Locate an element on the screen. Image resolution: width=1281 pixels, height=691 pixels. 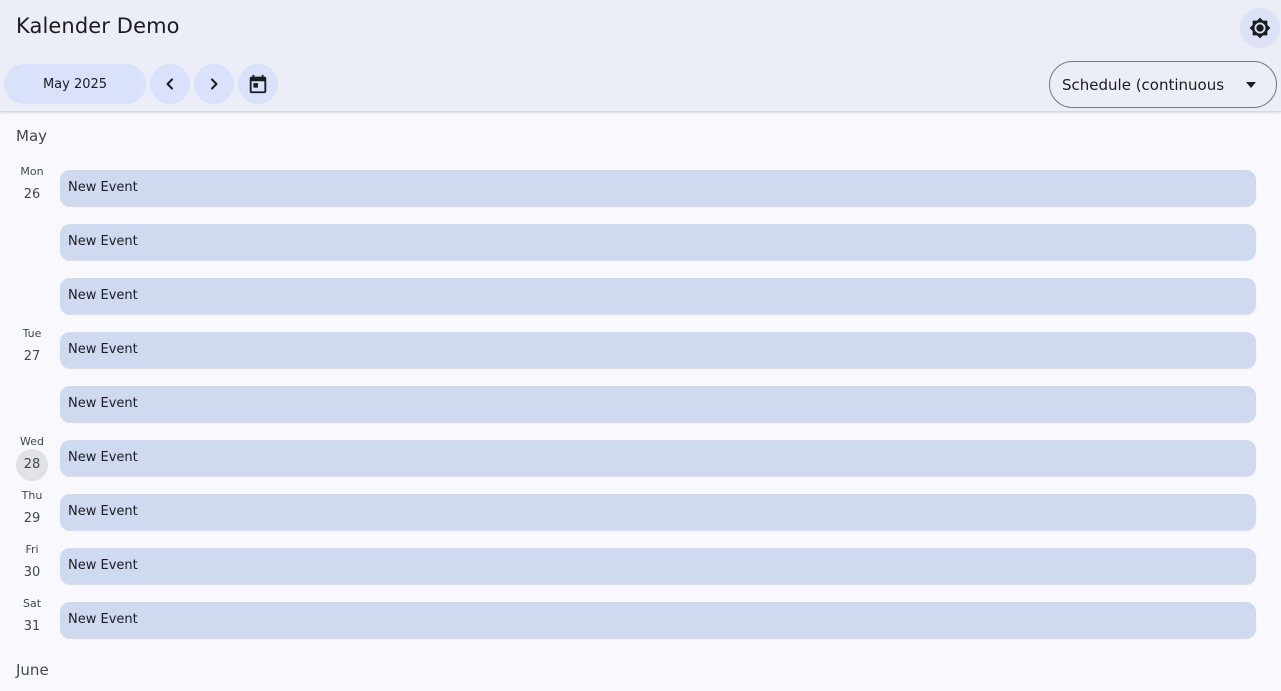
day-of-week: Fri is located at coordinates (32, 549).